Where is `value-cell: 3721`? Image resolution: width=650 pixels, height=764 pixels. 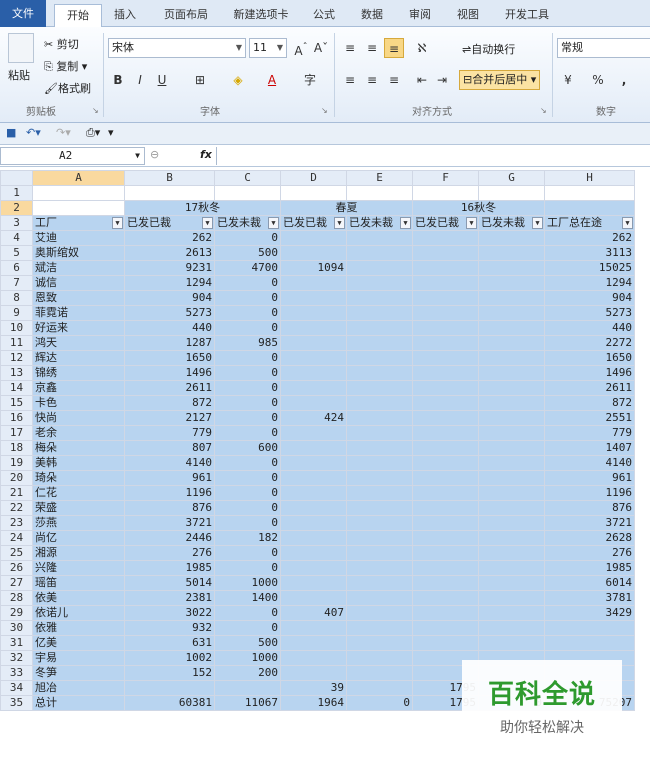
value-cell: 3721 is located at coordinates (169, 523).